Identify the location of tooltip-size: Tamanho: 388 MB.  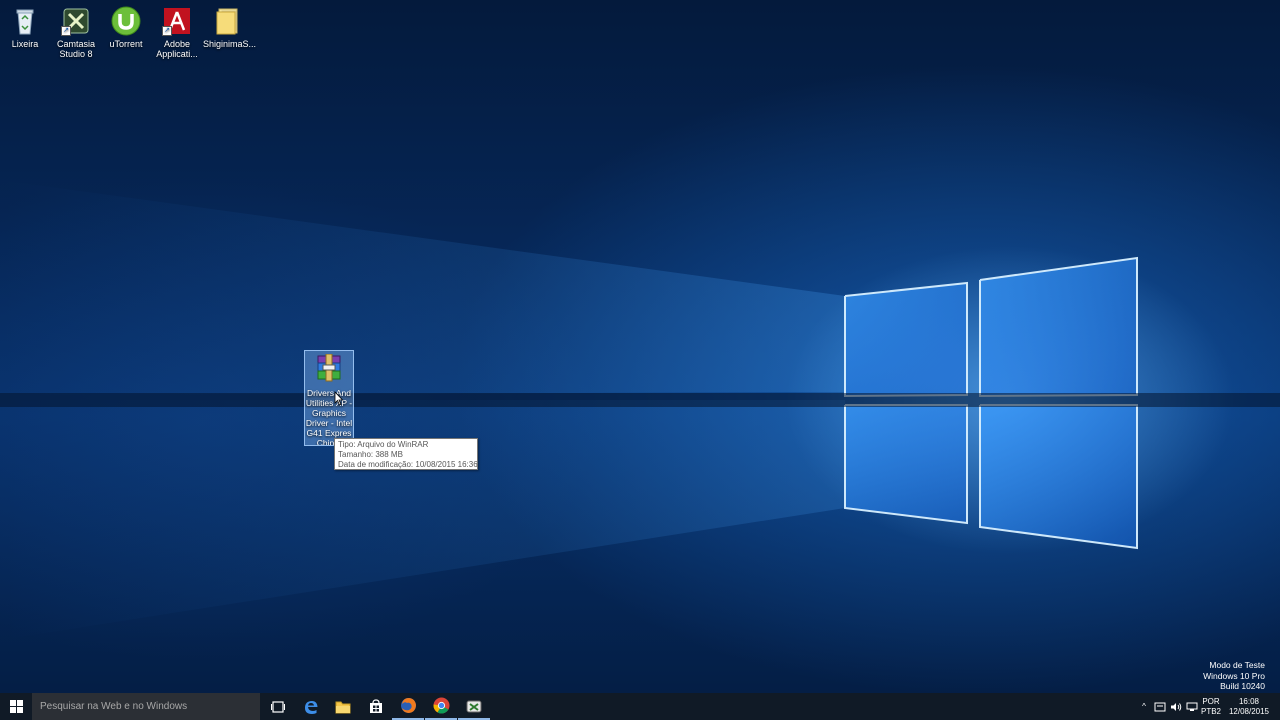
(370, 454).